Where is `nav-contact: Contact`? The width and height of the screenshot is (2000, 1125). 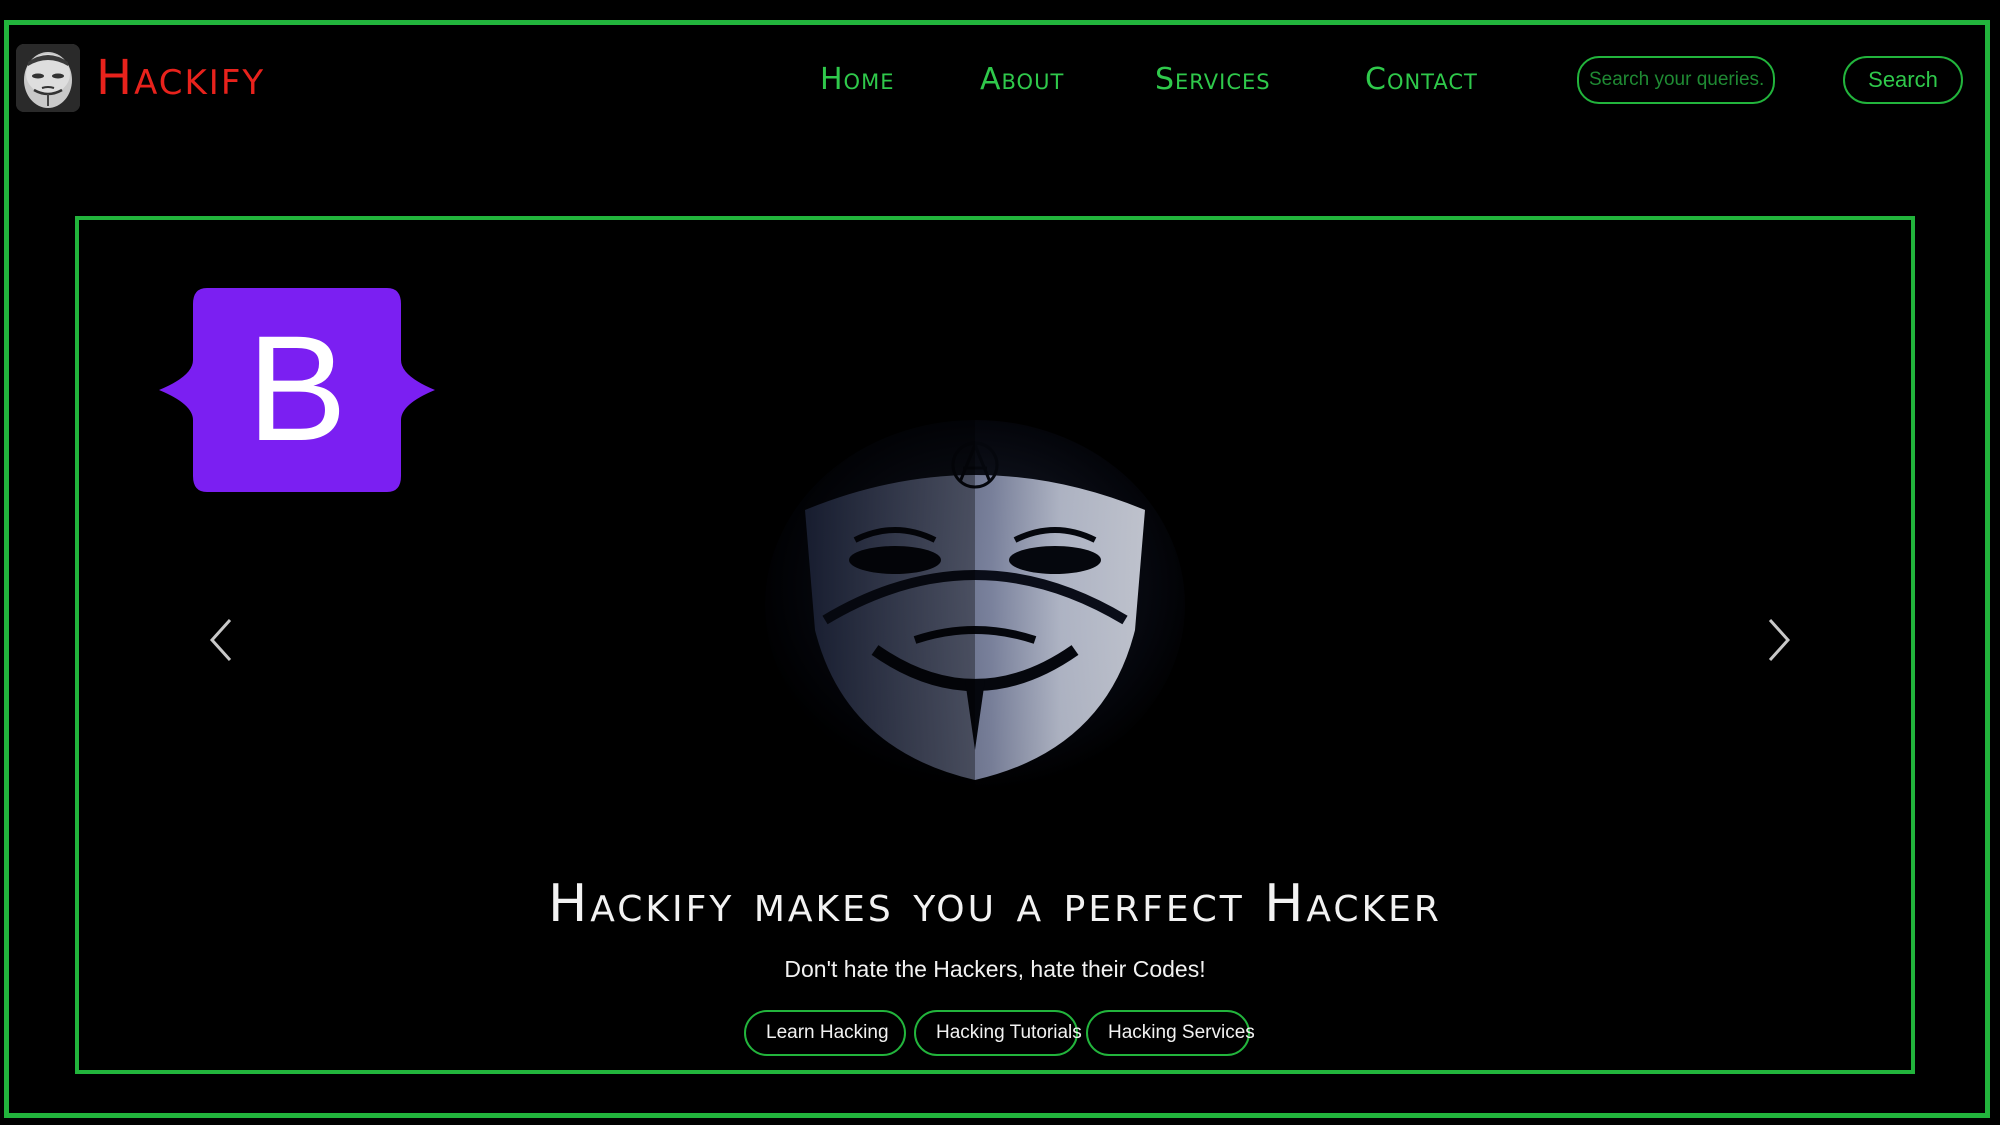
nav-contact: Contact is located at coordinates (1421, 80).